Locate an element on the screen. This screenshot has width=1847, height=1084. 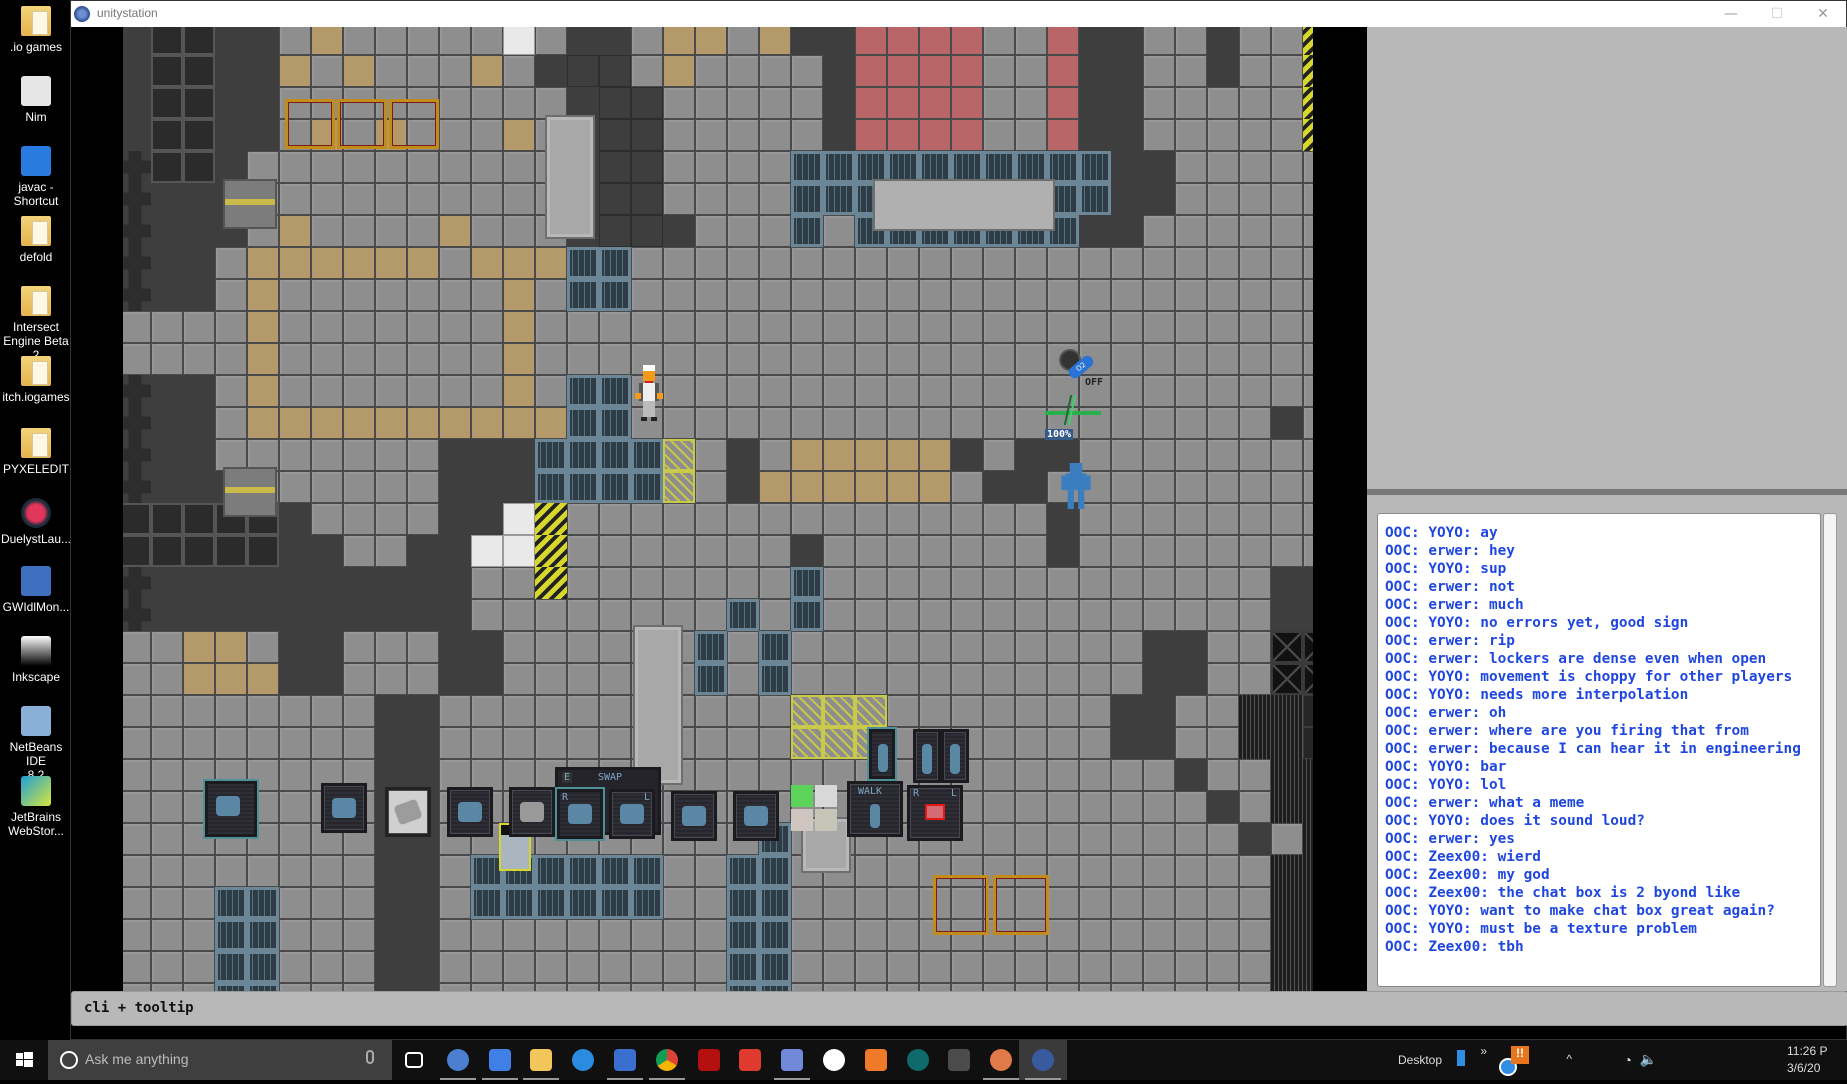
desktop-icon: PYXELEDIT is located at coordinates (36, 452).